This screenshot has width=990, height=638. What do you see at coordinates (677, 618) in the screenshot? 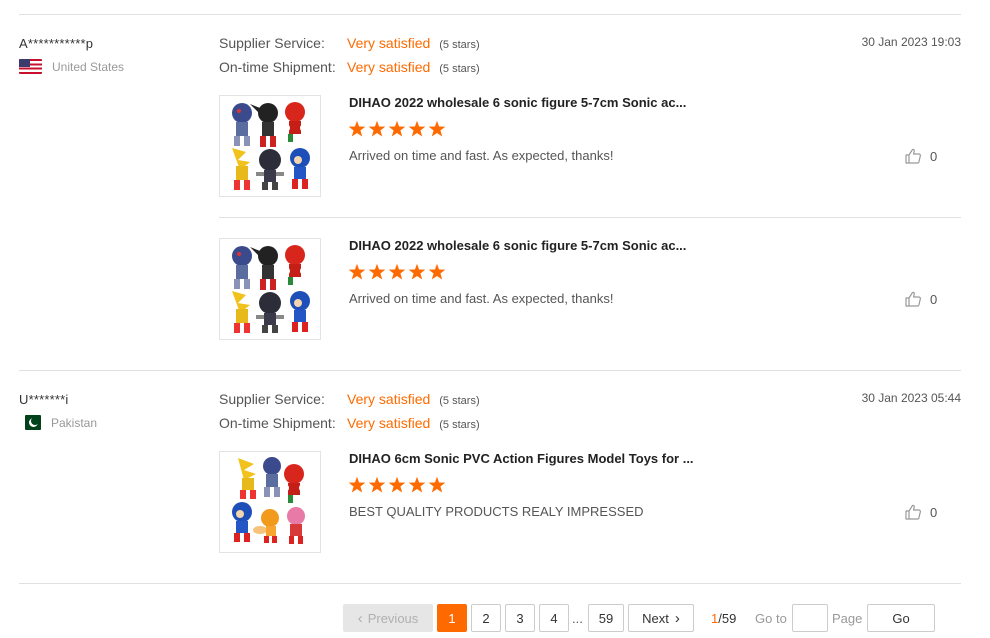
I see `chevron-right-icon: ›` at bounding box center [677, 618].